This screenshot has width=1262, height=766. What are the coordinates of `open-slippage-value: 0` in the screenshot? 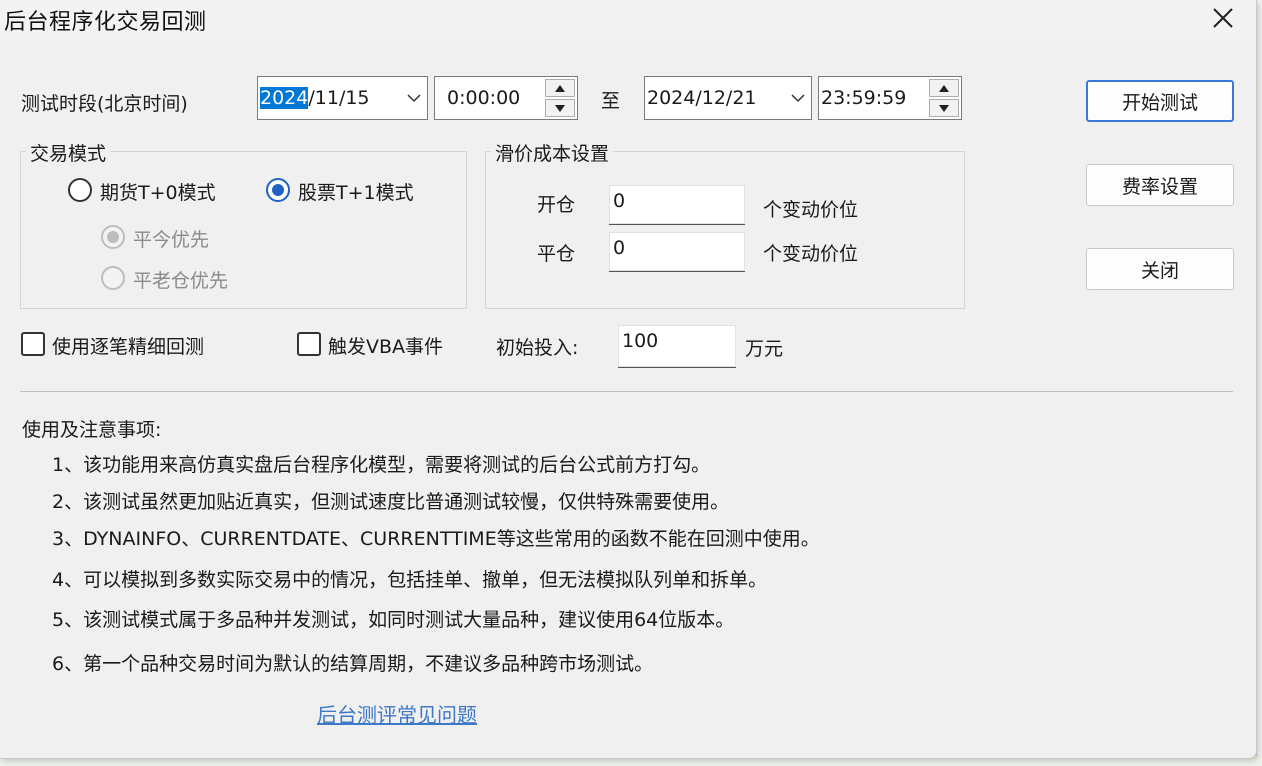 It's located at (619, 201).